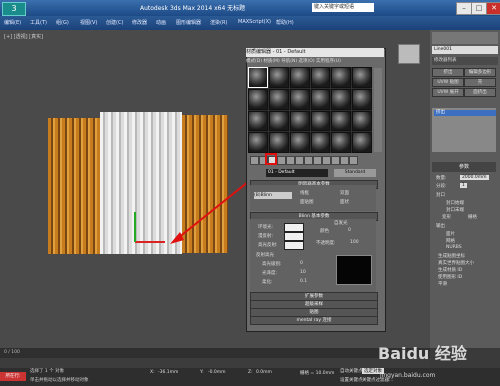 The width and height of the screenshot is (500, 386). I want to click on uvw-map-button: UVW 贴图, so click(448, 82).